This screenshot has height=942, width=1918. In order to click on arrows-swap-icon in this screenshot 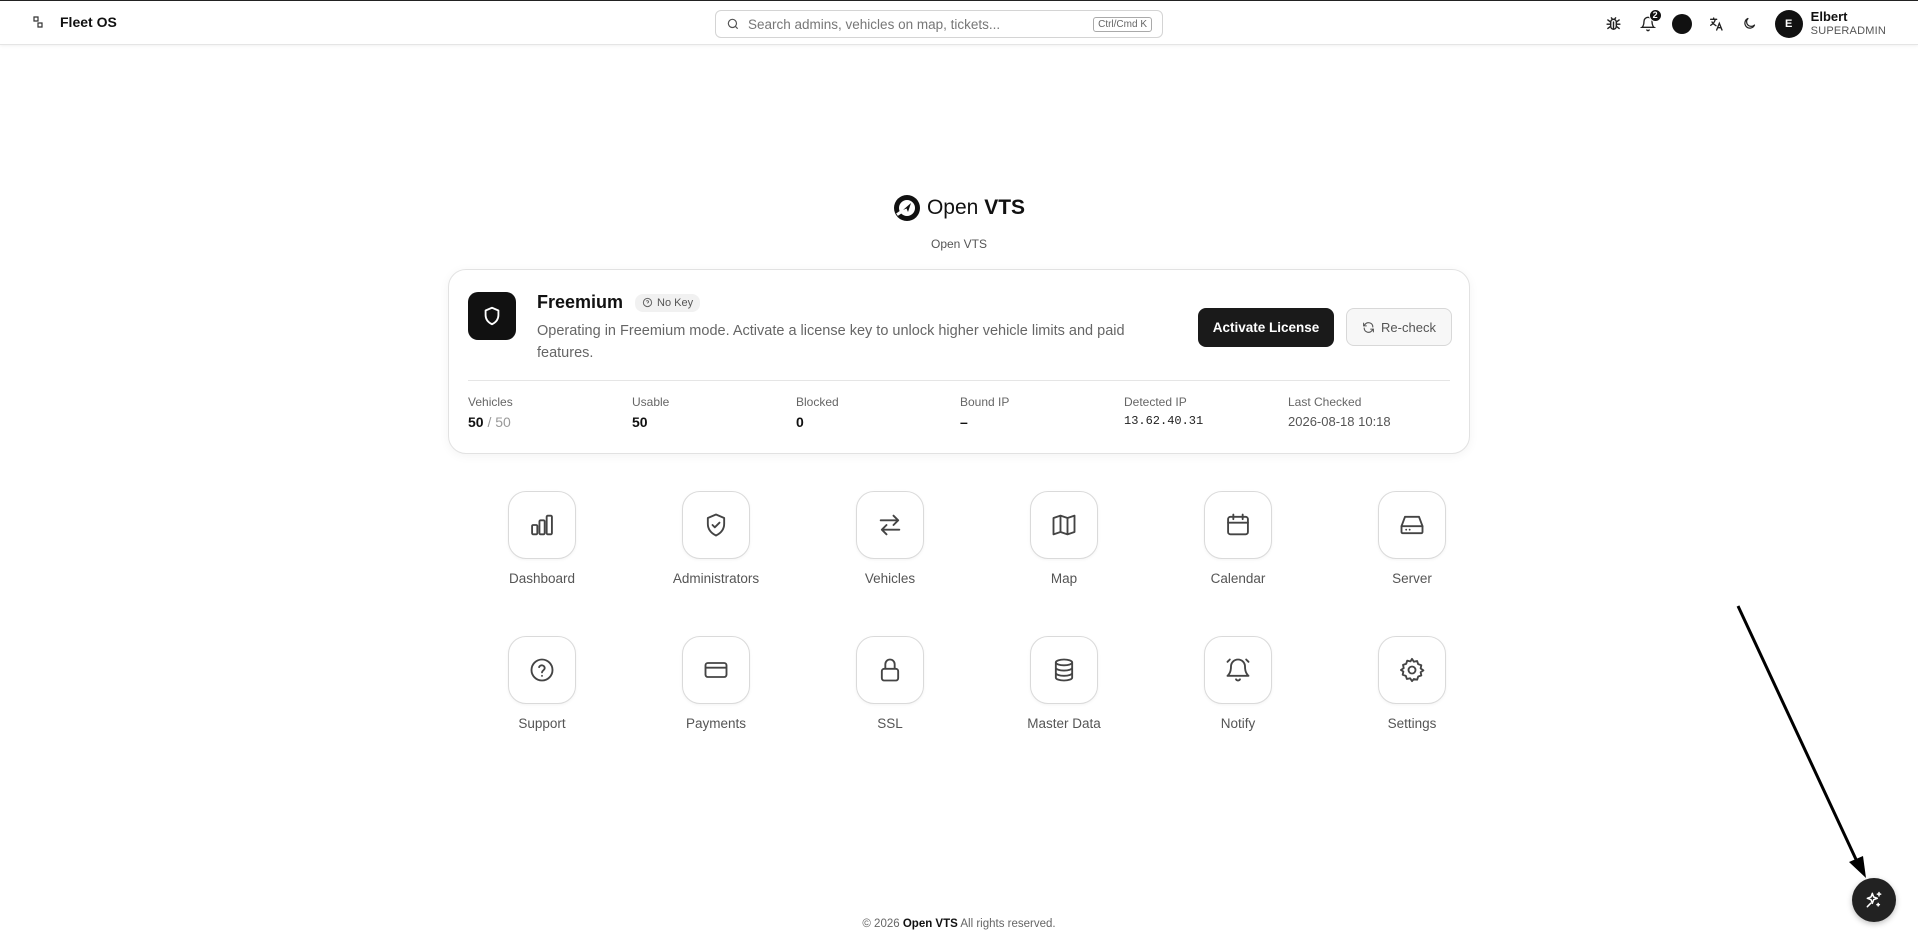, I will do `click(890, 525)`.